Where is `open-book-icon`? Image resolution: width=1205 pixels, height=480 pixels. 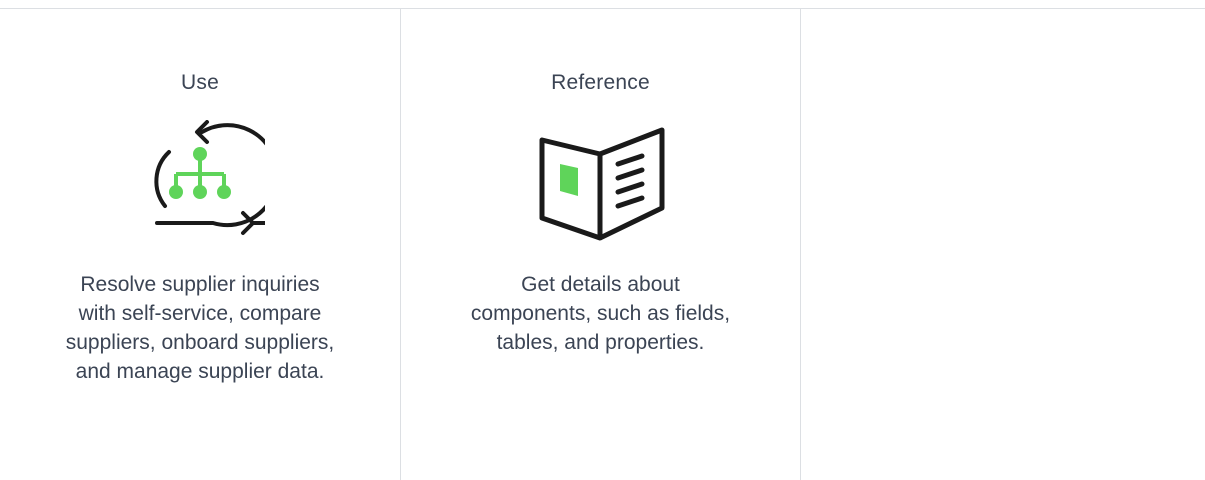 open-book-icon is located at coordinates (601, 185).